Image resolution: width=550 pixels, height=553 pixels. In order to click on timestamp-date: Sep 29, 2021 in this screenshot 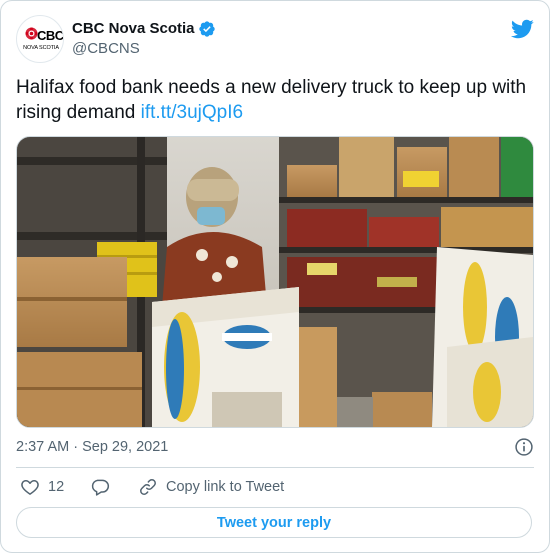, I will do `click(125, 447)`.